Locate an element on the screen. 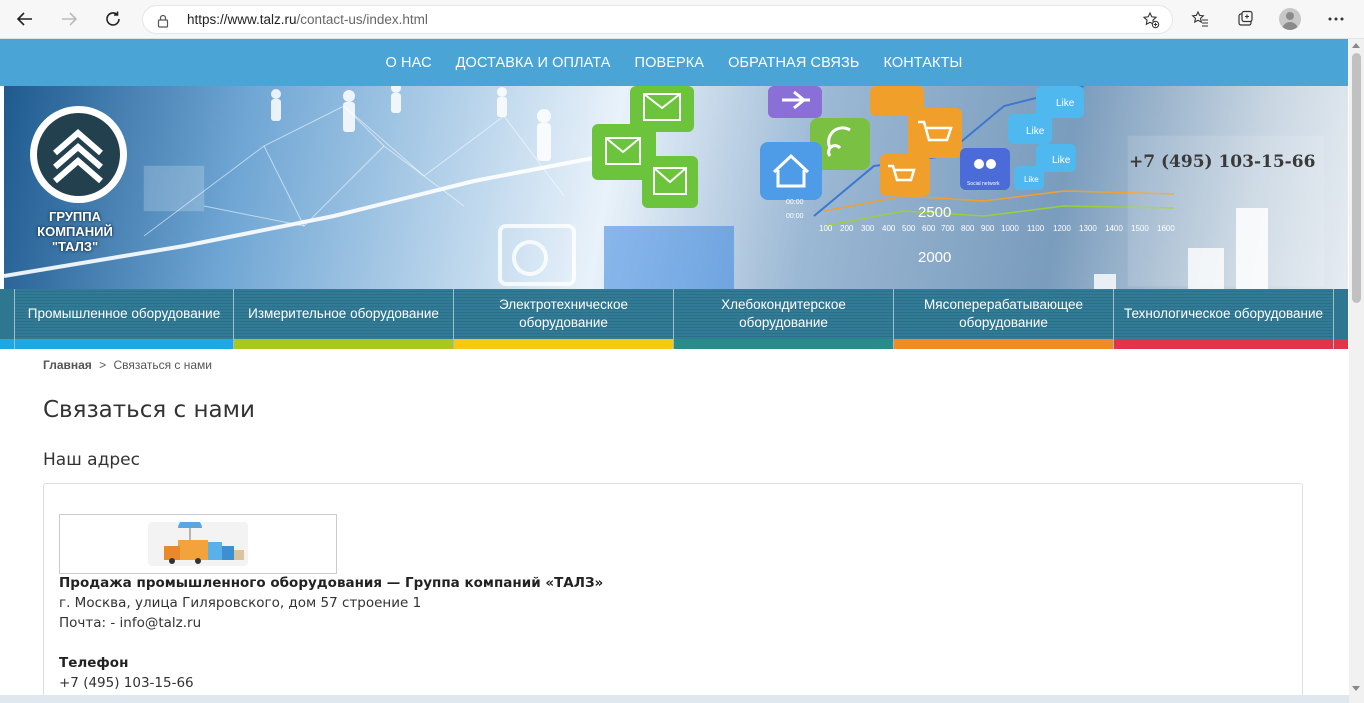  breadcrumb-current: Связаться с нами is located at coordinates (162, 365).